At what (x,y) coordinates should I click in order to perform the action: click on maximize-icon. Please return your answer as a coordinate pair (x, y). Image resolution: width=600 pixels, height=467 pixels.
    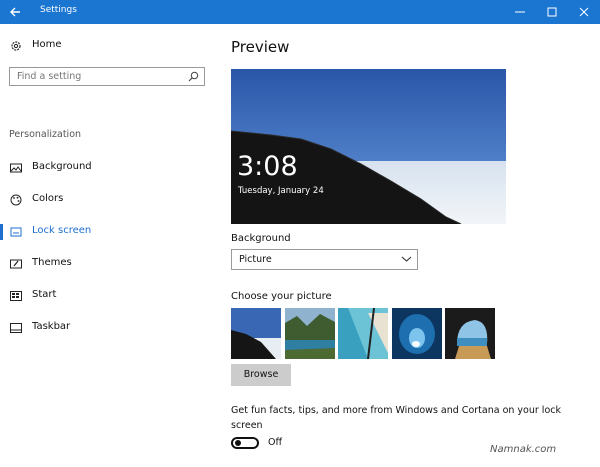
    Looking at the image, I should click on (552, 12).